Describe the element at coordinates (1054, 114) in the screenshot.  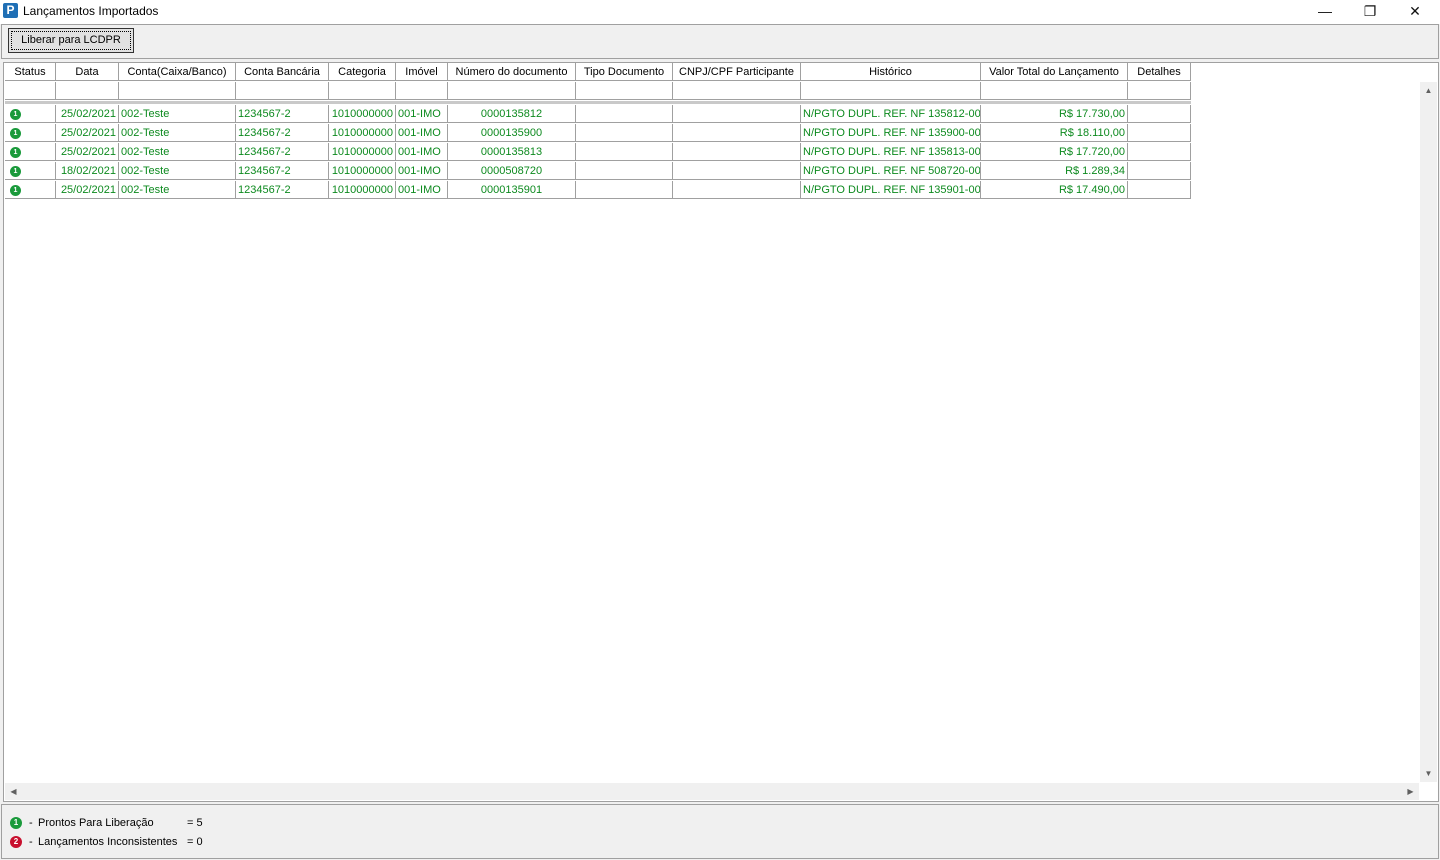
I see `cell-total-value: R$ 17.730,00` at that location.